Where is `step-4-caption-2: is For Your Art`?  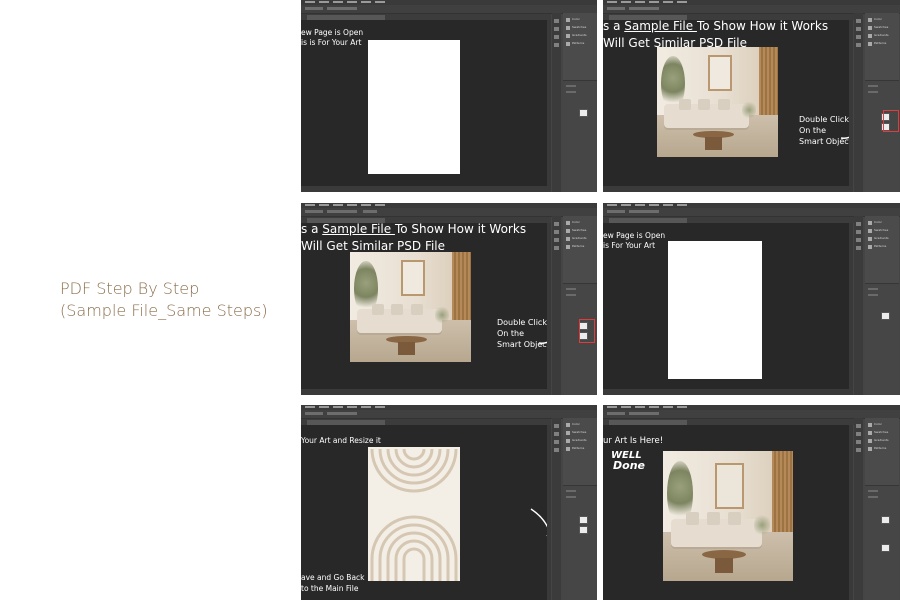
step-4-caption-2: is For Your Art is located at coordinates (629, 245).